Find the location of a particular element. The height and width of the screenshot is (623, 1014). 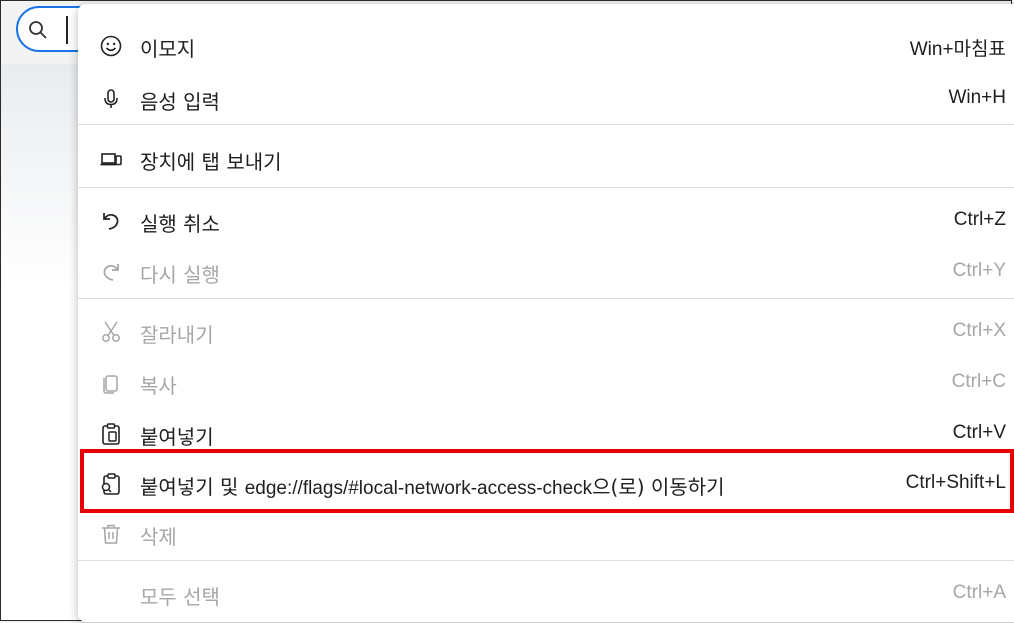

menu-item-label: 모두 선택 is located at coordinates (180, 597).